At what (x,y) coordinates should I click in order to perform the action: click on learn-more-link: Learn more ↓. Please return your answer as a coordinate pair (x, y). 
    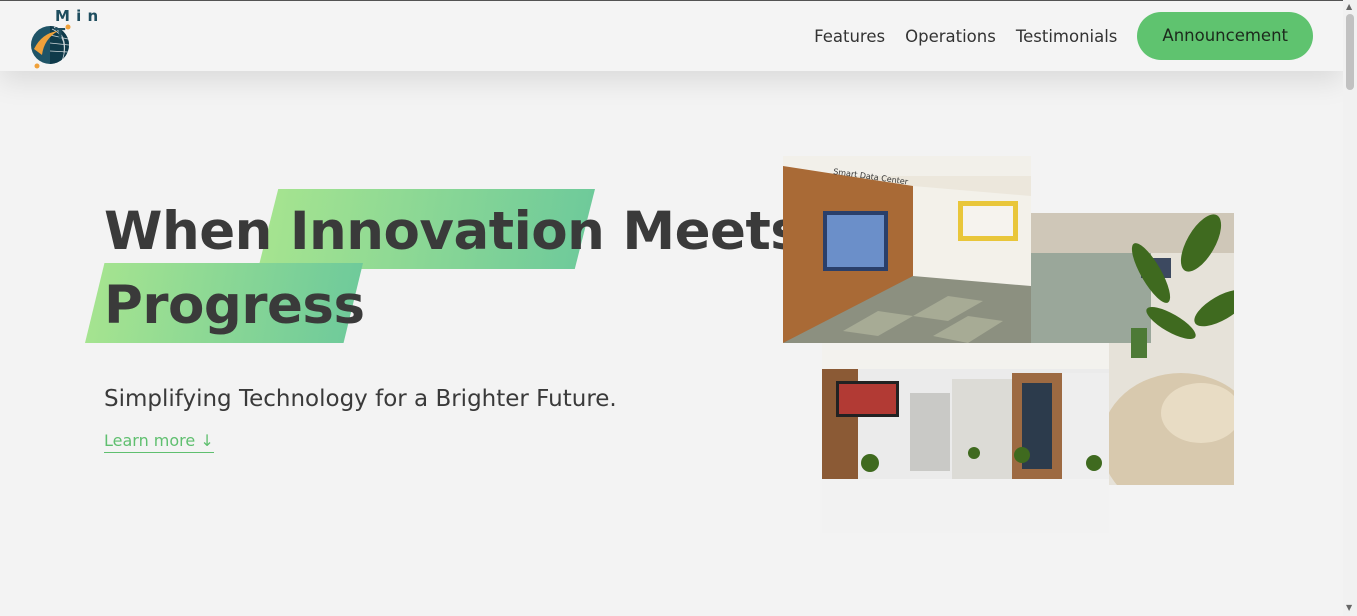
    Looking at the image, I should click on (159, 442).